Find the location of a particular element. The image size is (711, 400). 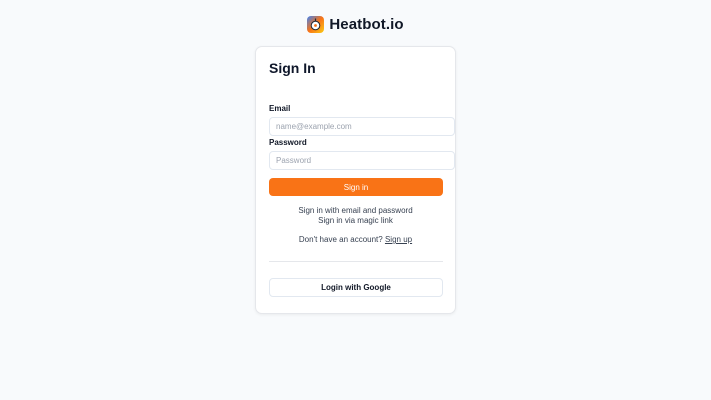

signup-row: Don't have an account? Sign up is located at coordinates (355, 239).